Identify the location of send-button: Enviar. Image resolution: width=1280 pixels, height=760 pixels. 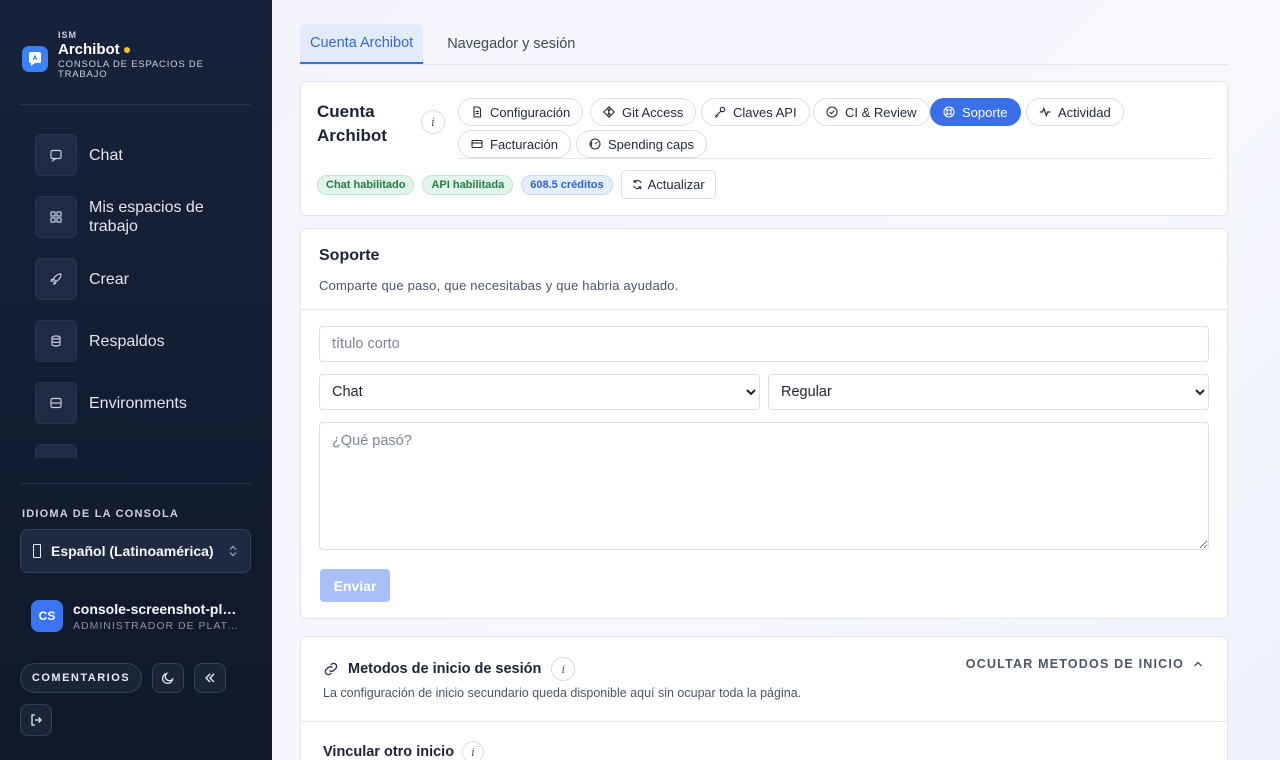
(355, 585).